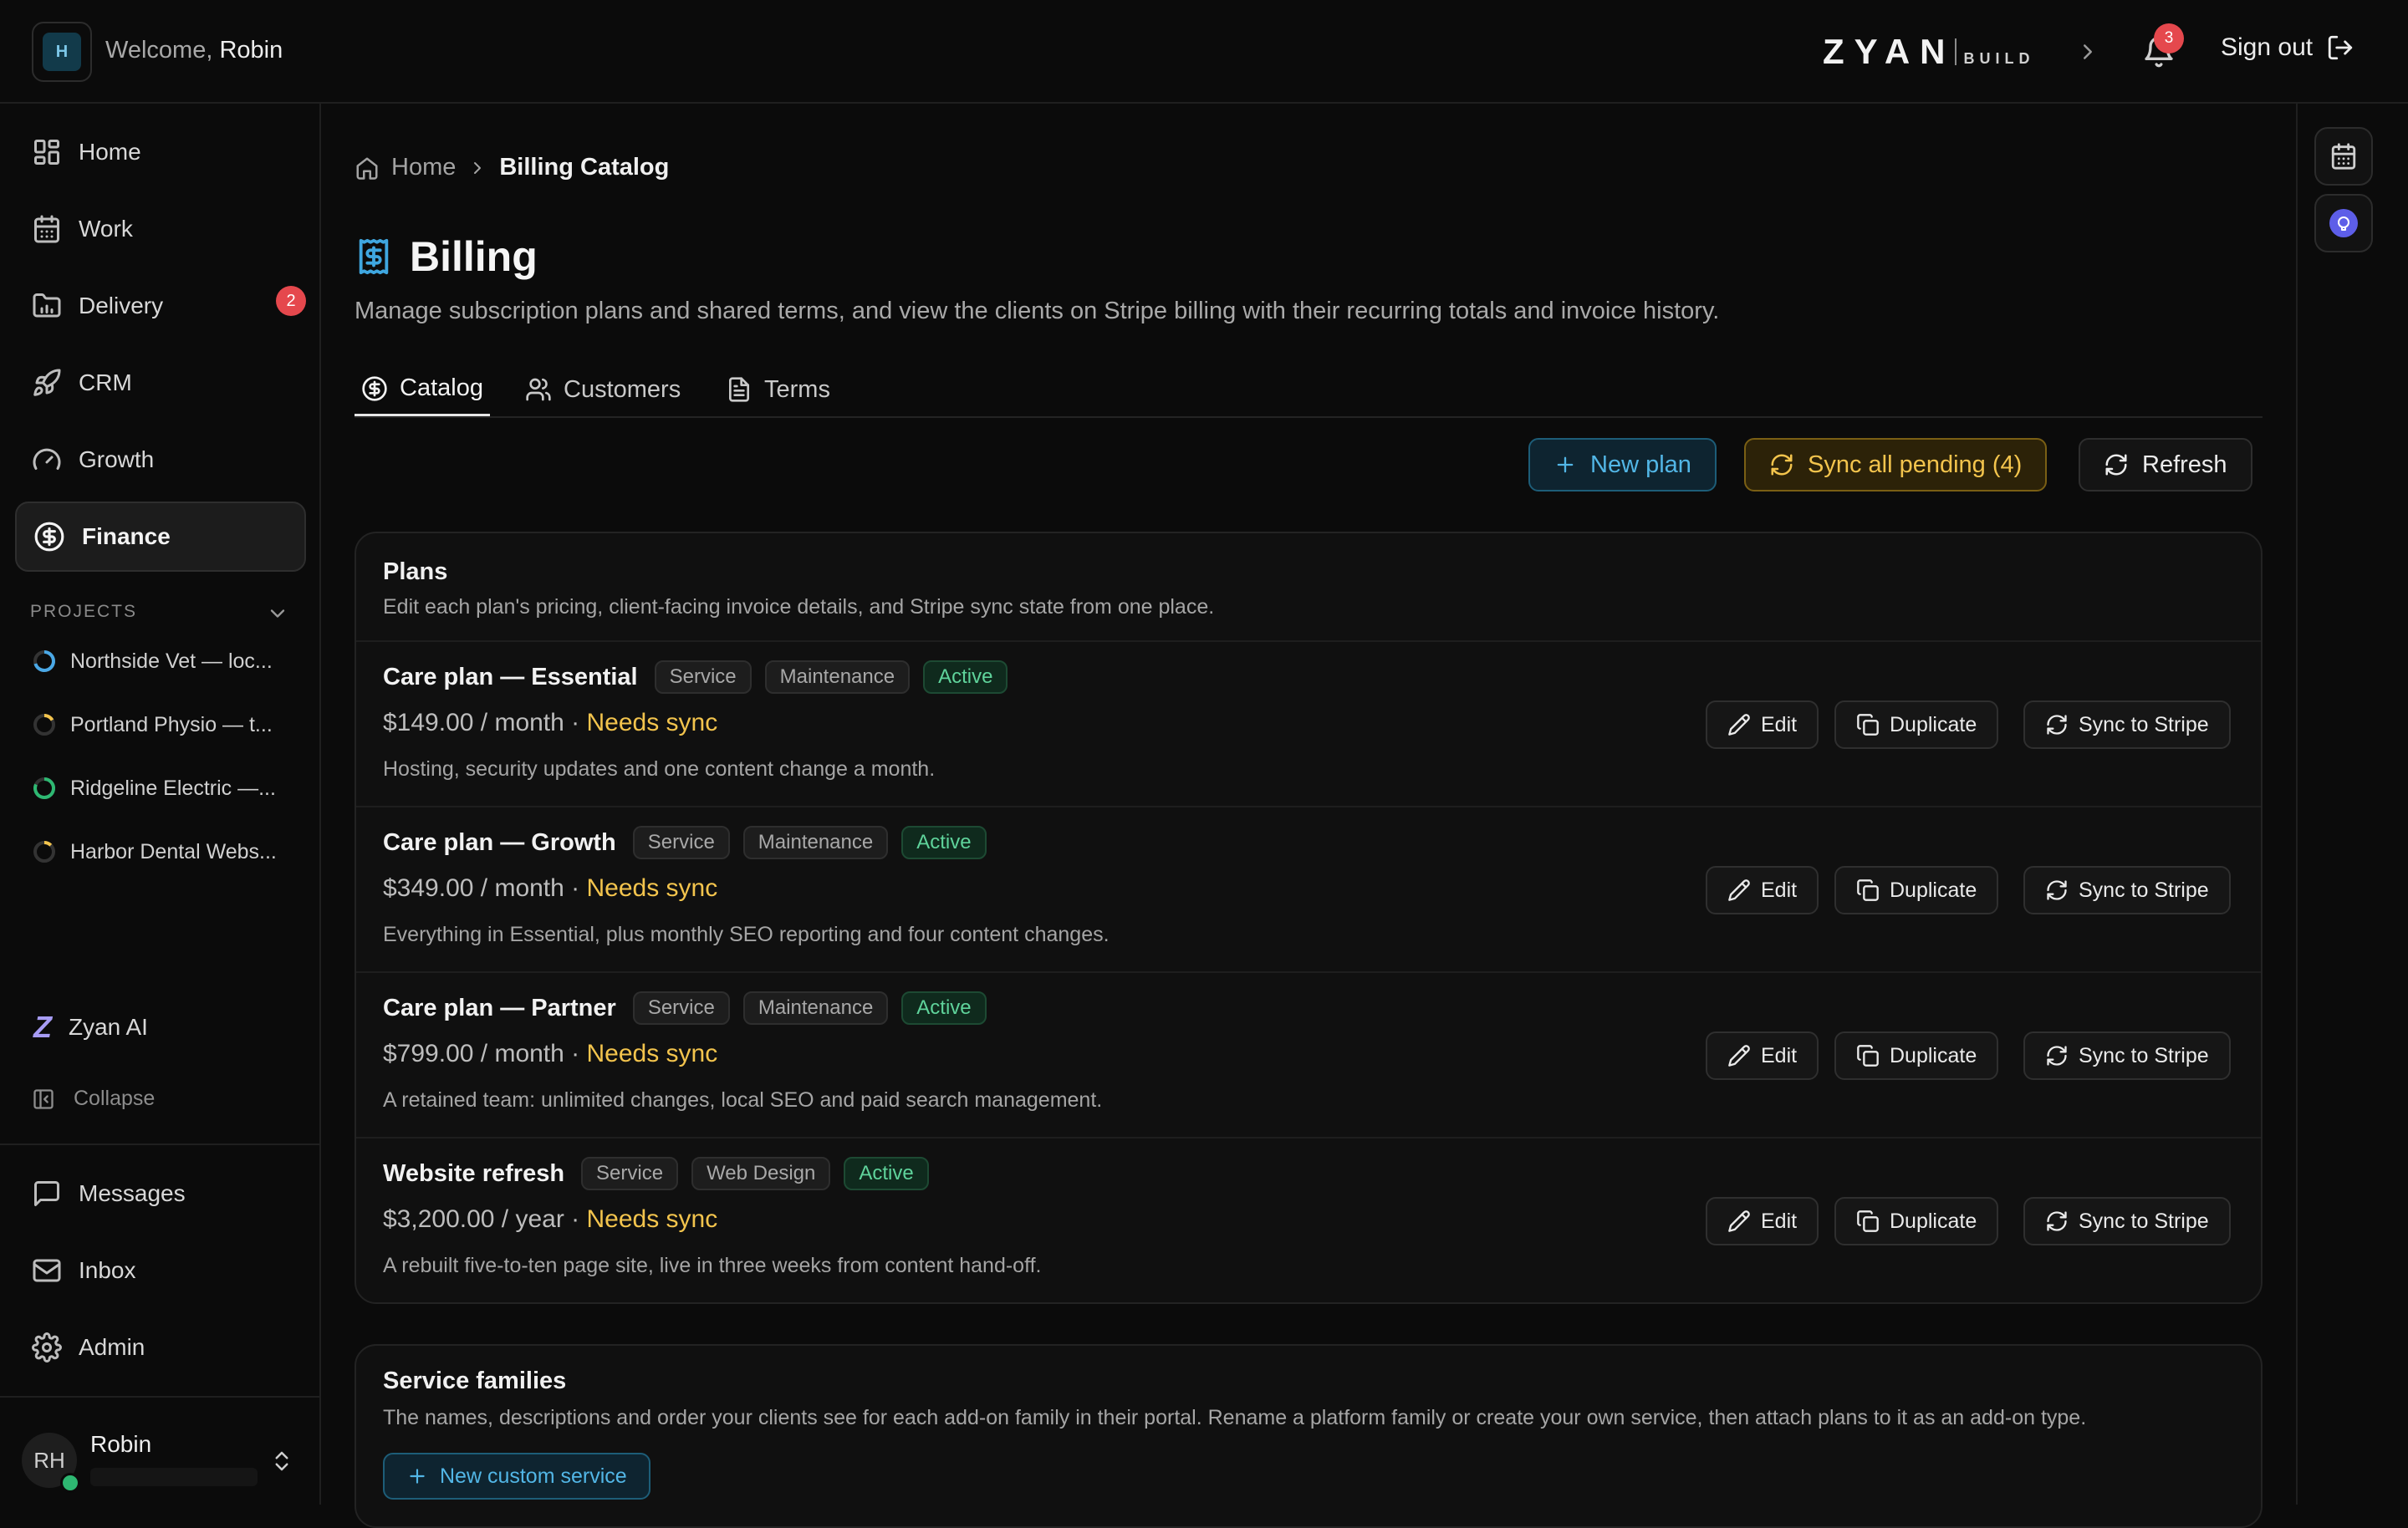  I want to click on page-header: Billing, so click(446, 256).